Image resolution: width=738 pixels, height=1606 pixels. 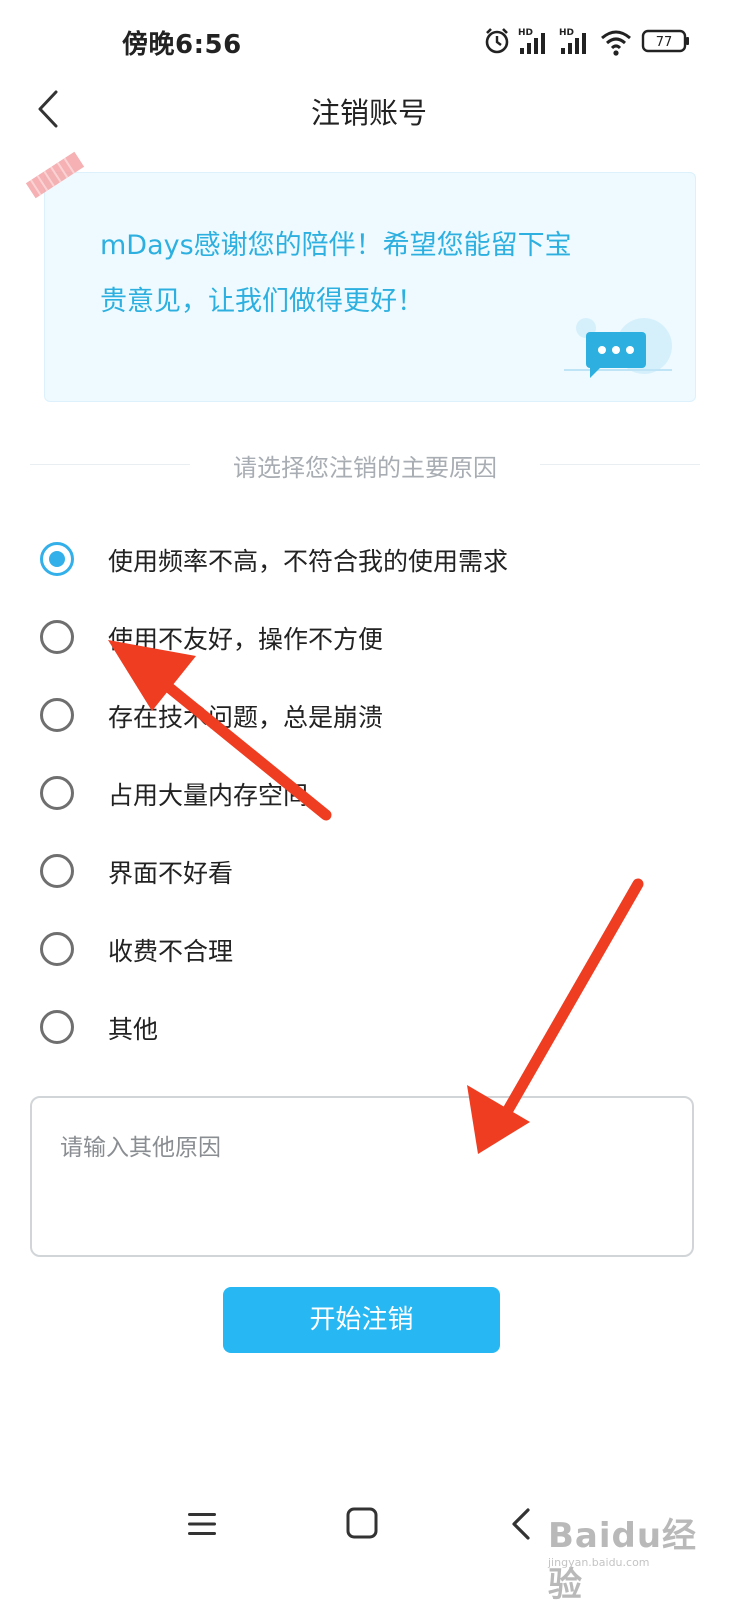 What do you see at coordinates (365, 468) in the screenshot?
I see `section-label: 请选择您注销的主要原因` at bounding box center [365, 468].